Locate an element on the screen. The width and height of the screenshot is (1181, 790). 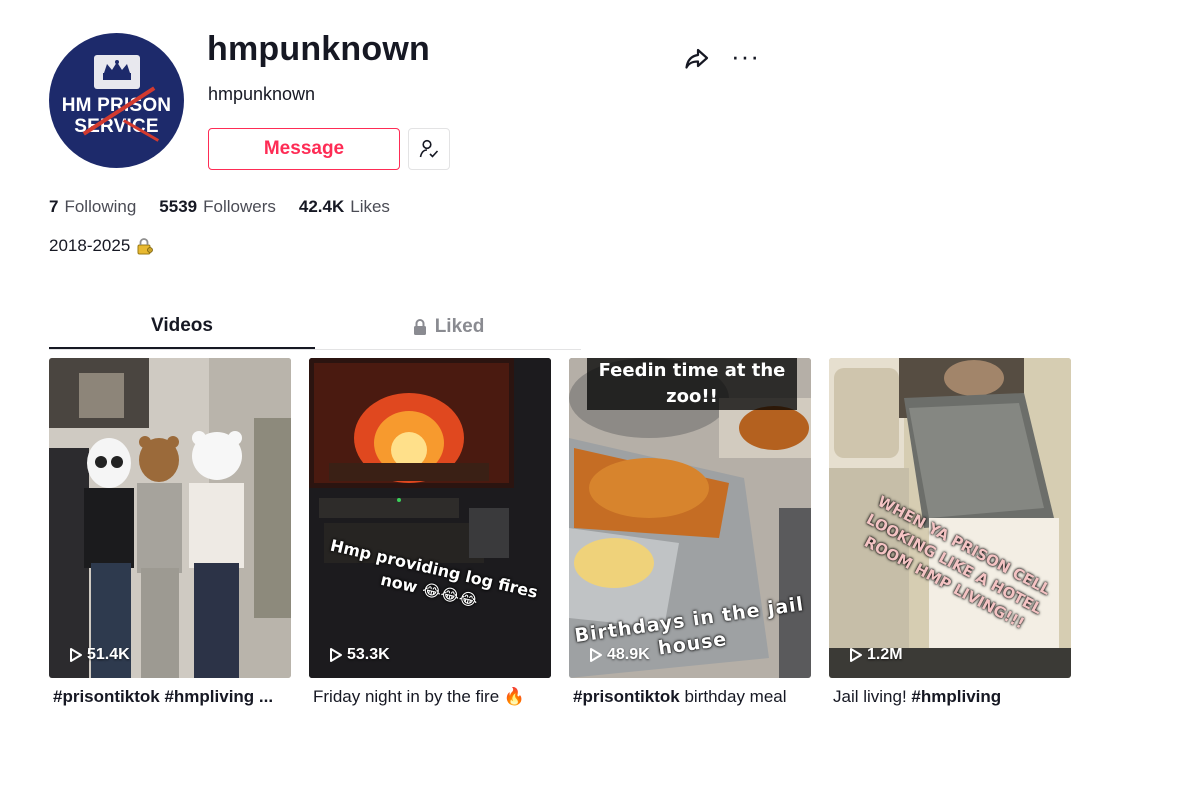
user-check-icon is located at coordinates (429, 148).